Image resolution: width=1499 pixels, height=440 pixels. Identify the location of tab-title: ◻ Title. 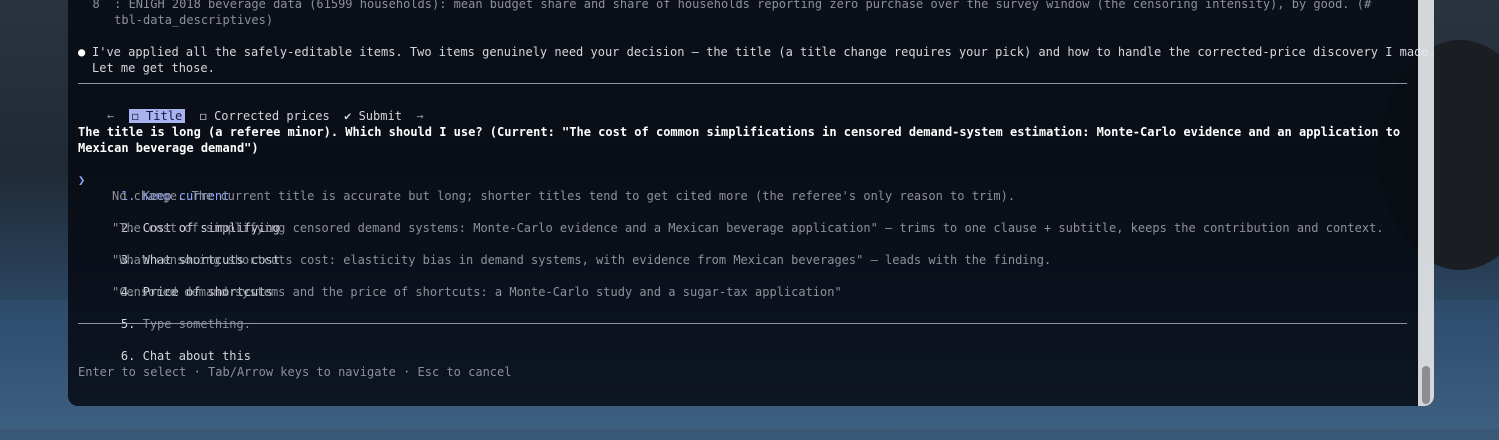
(157, 116).